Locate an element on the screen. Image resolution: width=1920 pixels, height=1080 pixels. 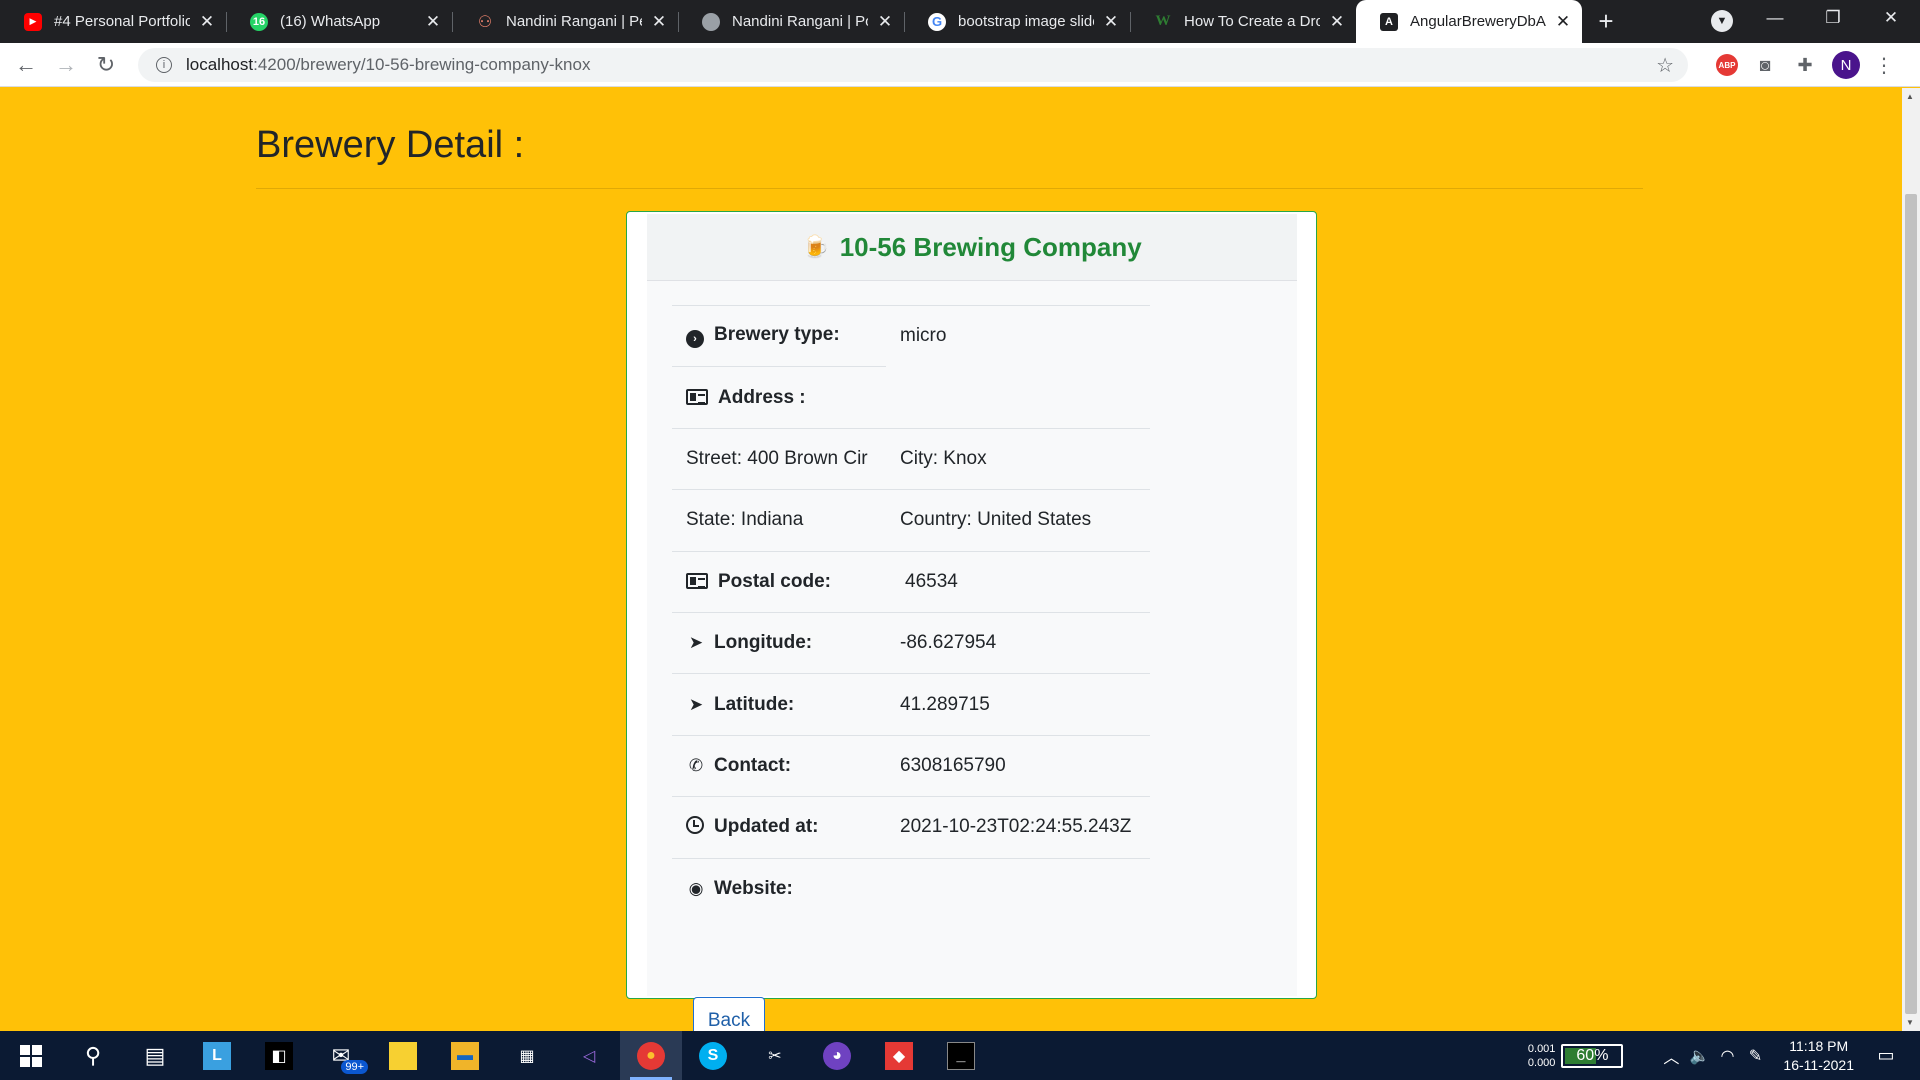
w3schools-icon: W is located at coordinates (1163, 21).